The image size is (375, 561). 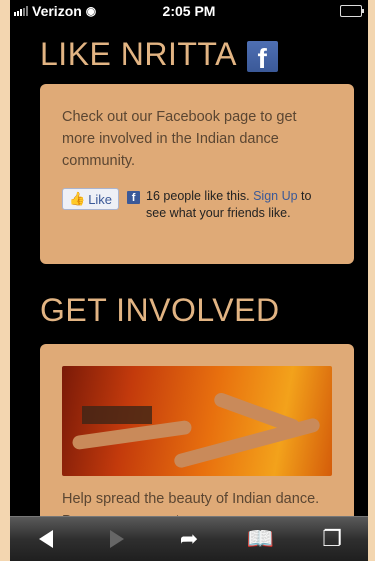 I want to click on involved-heading: GET INVOLVED, so click(x=160, y=310).